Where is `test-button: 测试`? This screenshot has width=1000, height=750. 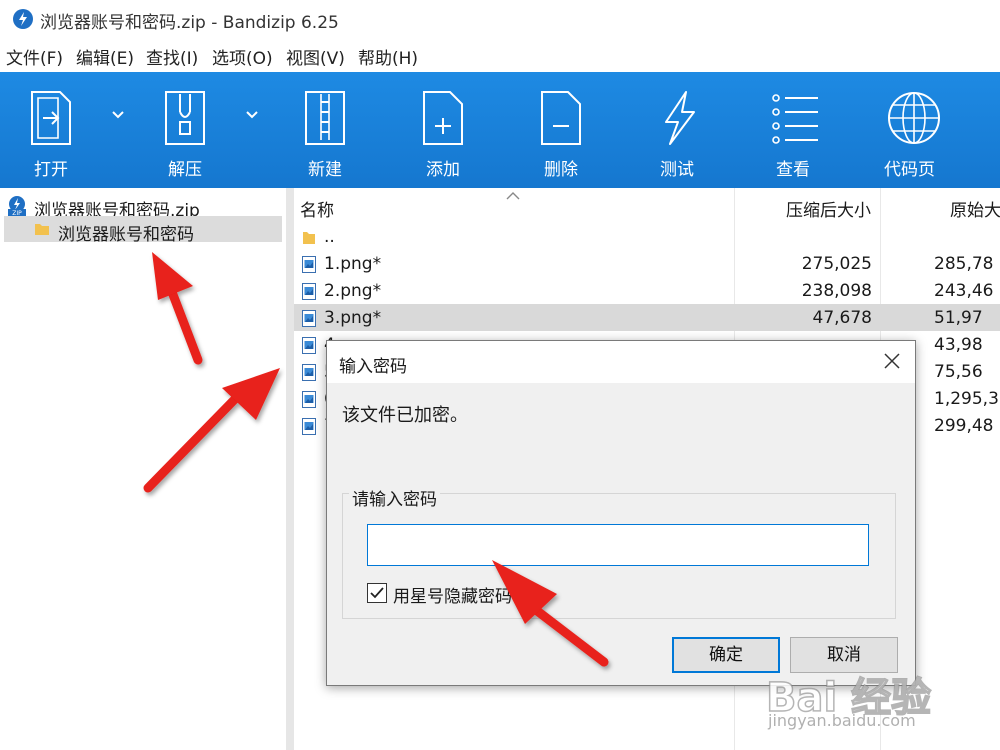
test-button: 测试 is located at coordinates (681, 130).